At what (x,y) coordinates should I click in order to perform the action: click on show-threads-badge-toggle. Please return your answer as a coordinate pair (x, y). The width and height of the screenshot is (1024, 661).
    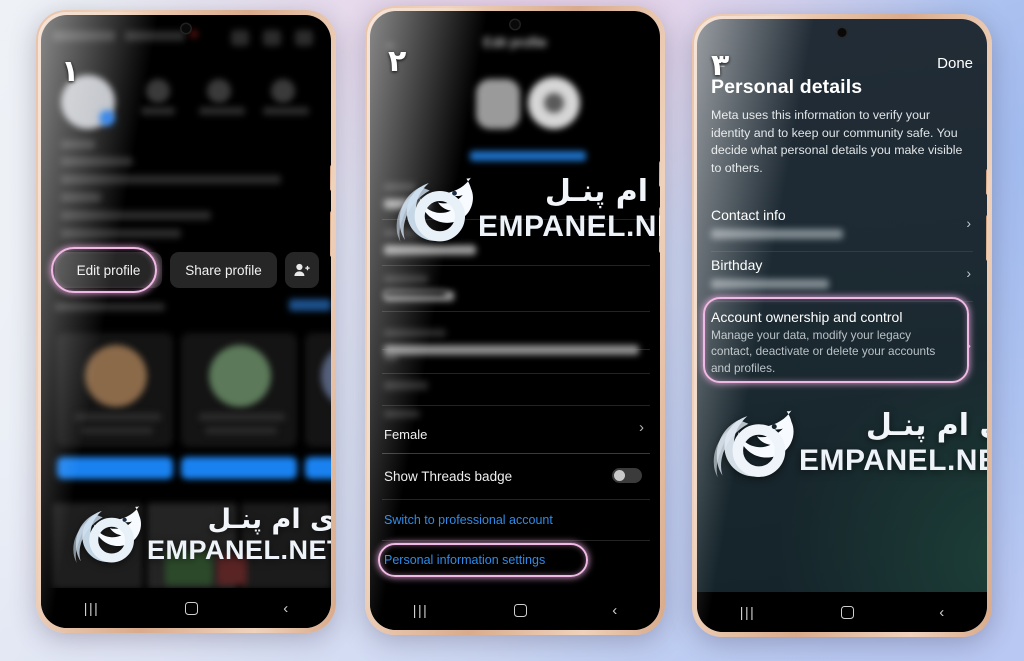
    Looking at the image, I should click on (627, 475).